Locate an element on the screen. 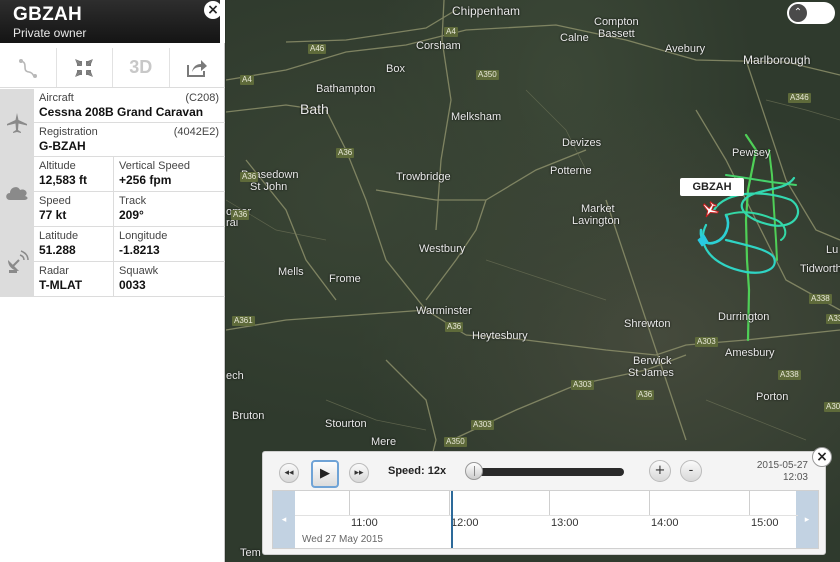 Image resolution: width=840 pixels, height=562 pixels. town-label: Lavington is located at coordinates (596, 221).